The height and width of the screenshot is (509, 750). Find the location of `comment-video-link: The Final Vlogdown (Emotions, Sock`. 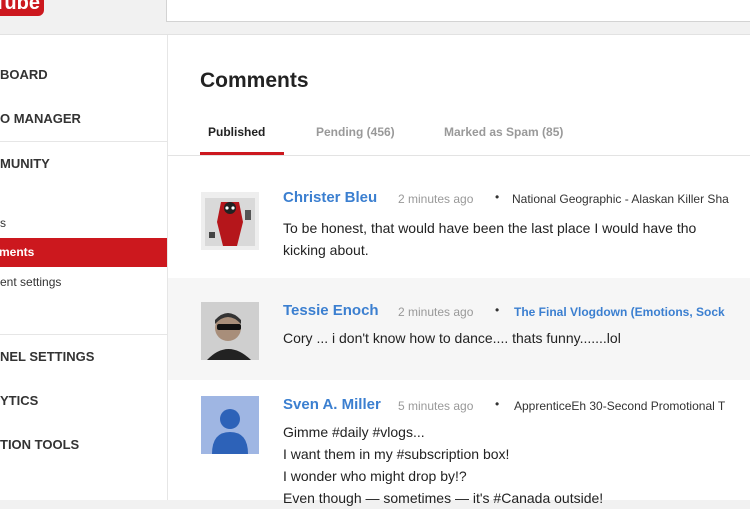

comment-video-link: The Final Vlogdown (Emotions, Sock is located at coordinates (619, 312).